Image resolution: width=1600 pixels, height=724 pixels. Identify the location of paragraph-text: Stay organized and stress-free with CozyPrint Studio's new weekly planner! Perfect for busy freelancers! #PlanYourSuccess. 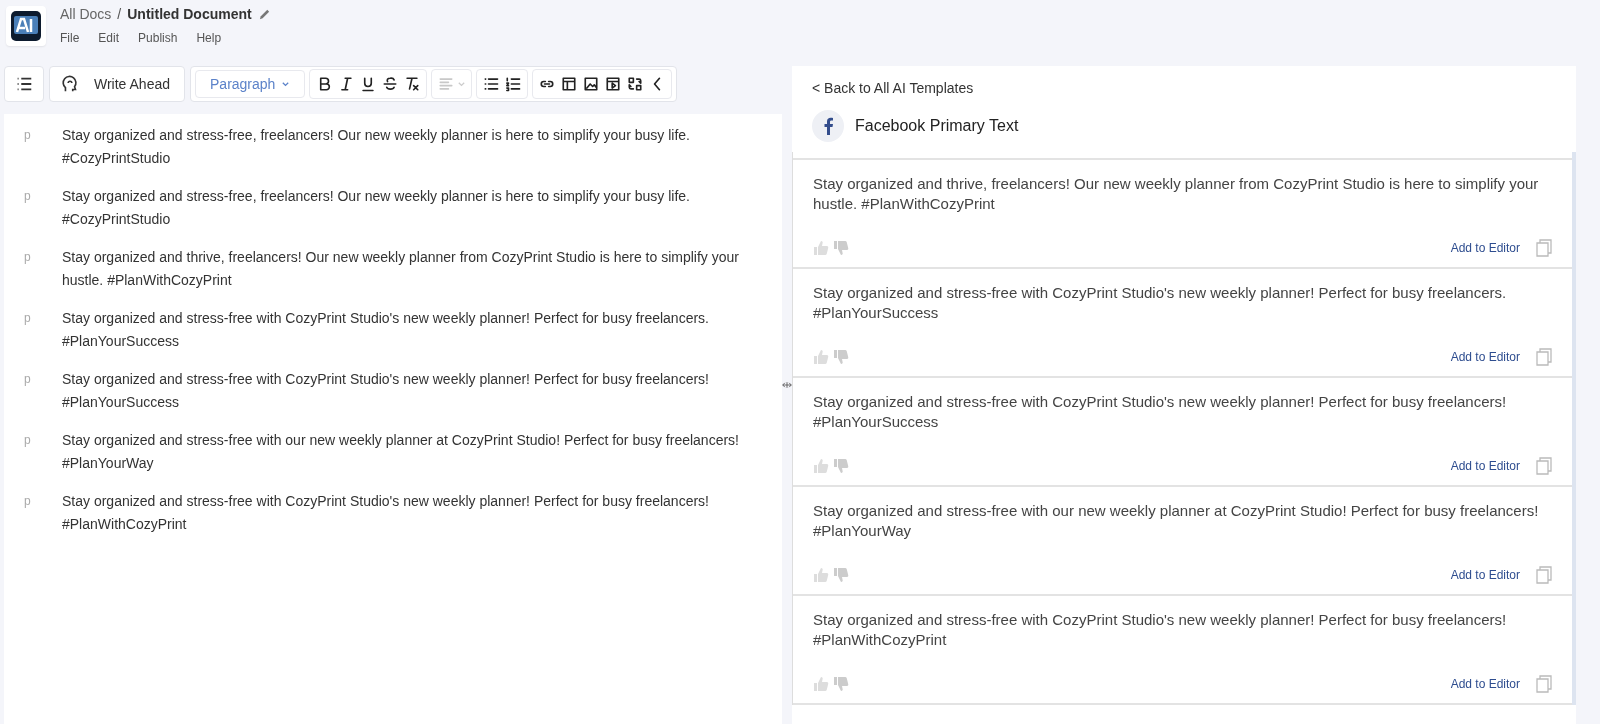
(386, 391).